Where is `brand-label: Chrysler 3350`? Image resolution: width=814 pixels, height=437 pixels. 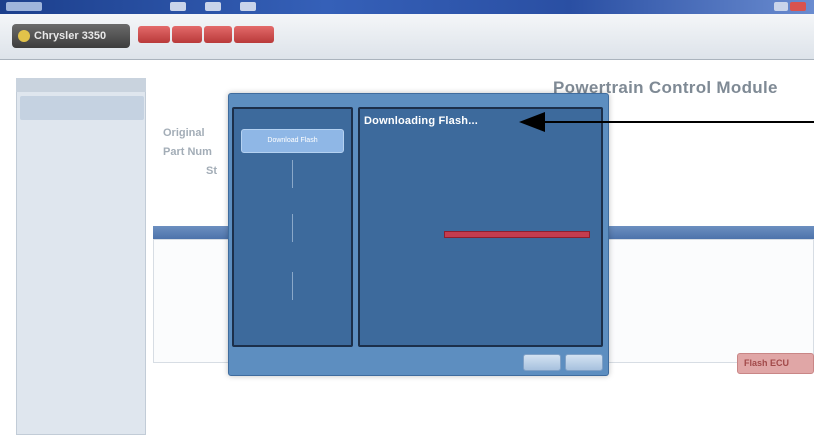 brand-label: Chrysler 3350 is located at coordinates (70, 36).